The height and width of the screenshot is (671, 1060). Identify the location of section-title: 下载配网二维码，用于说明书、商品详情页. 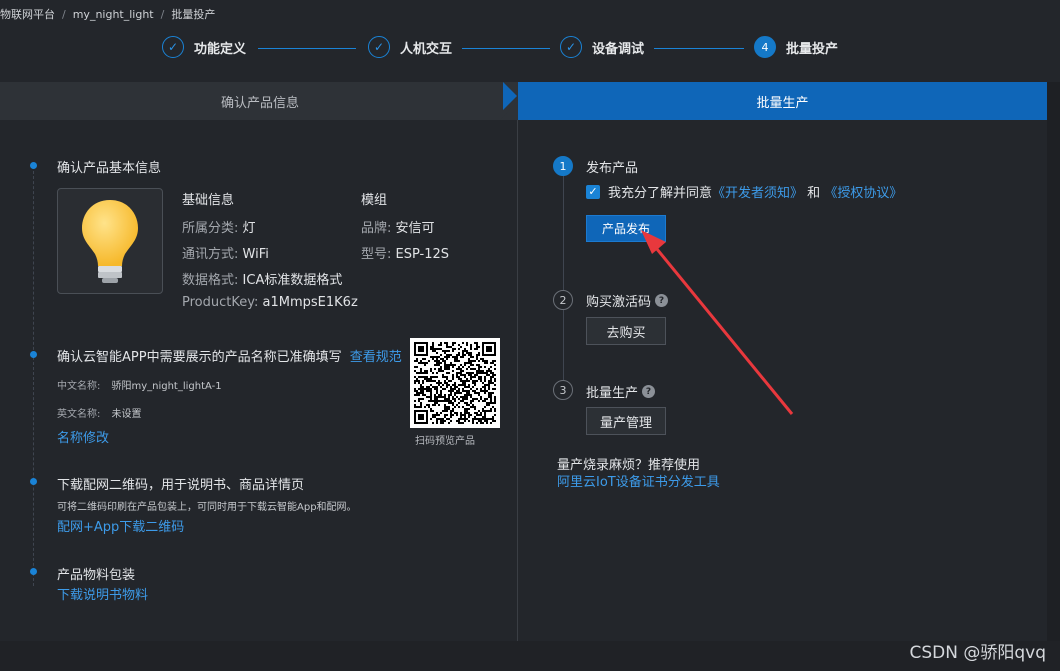
(181, 485).